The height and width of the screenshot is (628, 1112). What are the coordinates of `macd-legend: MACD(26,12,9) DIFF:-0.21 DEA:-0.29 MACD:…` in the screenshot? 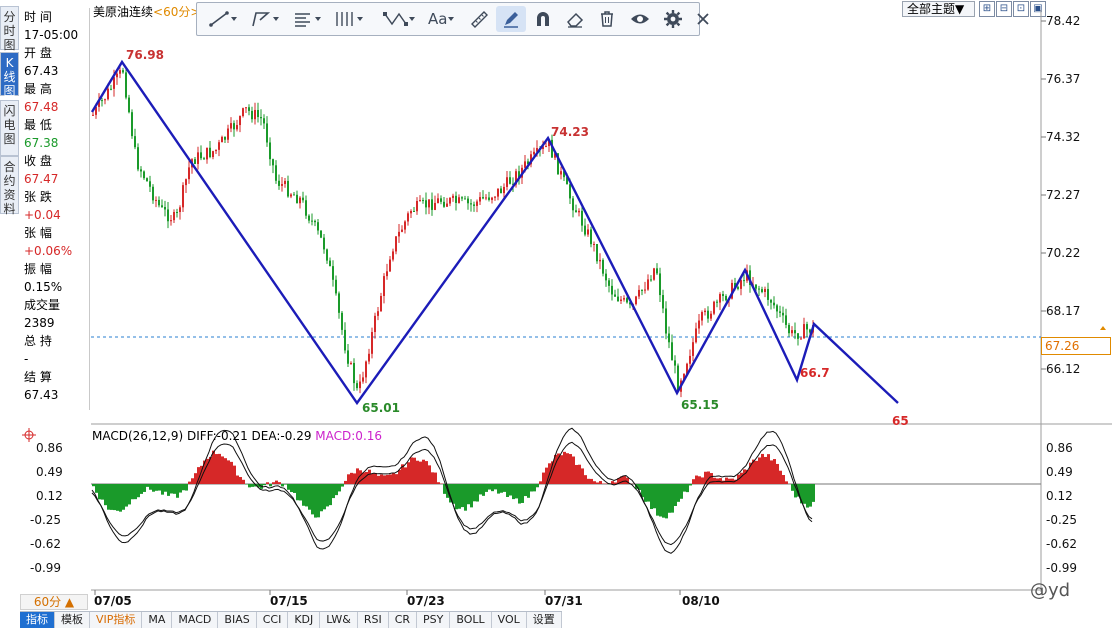 It's located at (237, 436).